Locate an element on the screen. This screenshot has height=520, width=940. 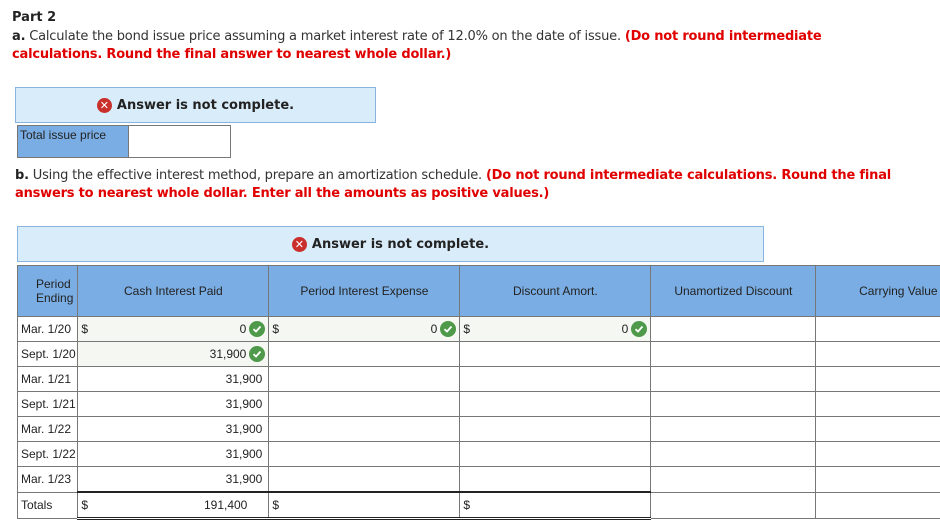
answer-incomplete-banner-b: ✕ Answer is not complete. is located at coordinates (390, 244).